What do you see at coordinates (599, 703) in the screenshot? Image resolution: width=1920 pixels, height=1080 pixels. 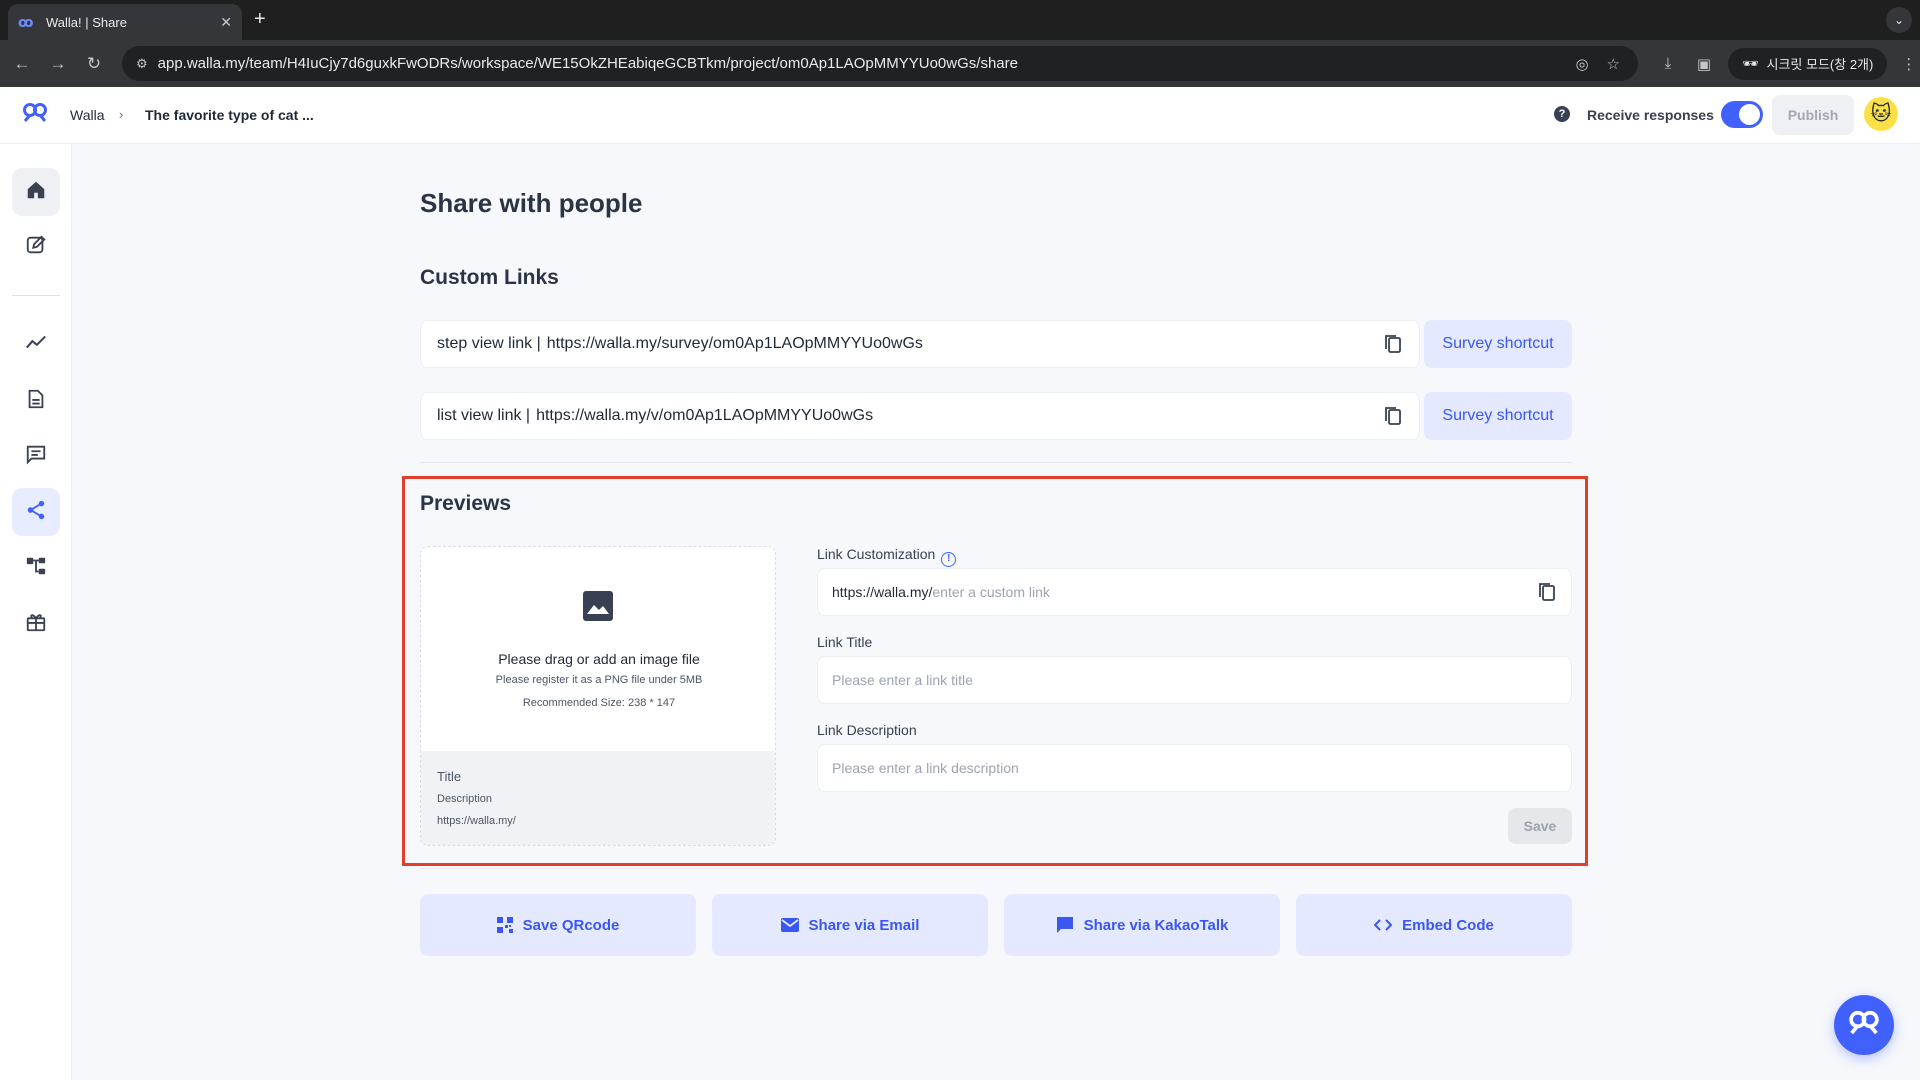 I see `upload-size-hint: Recommended Size: 238 * 147` at bounding box center [599, 703].